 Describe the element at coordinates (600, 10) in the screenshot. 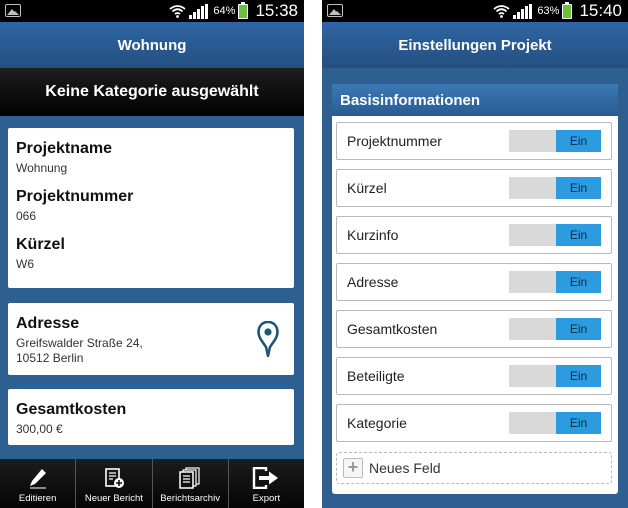

I see `clock: 15:40` at that location.